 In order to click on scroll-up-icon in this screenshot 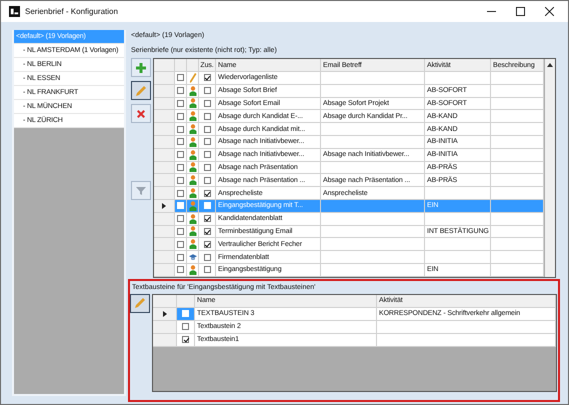, I will do `click(550, 65)`.